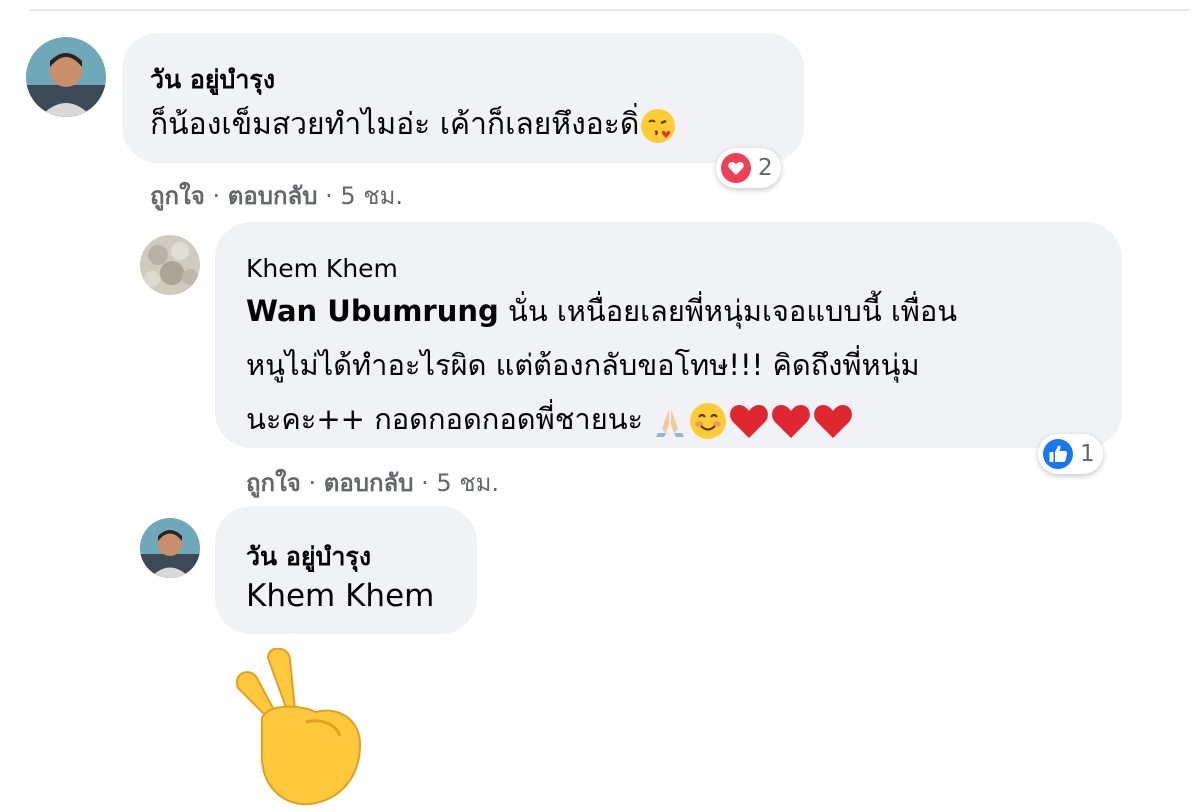  What do you see at coordinates (1058, 454) in the screenshot?
I see `like-reaction-icon` at bounding box center [1058, 454].